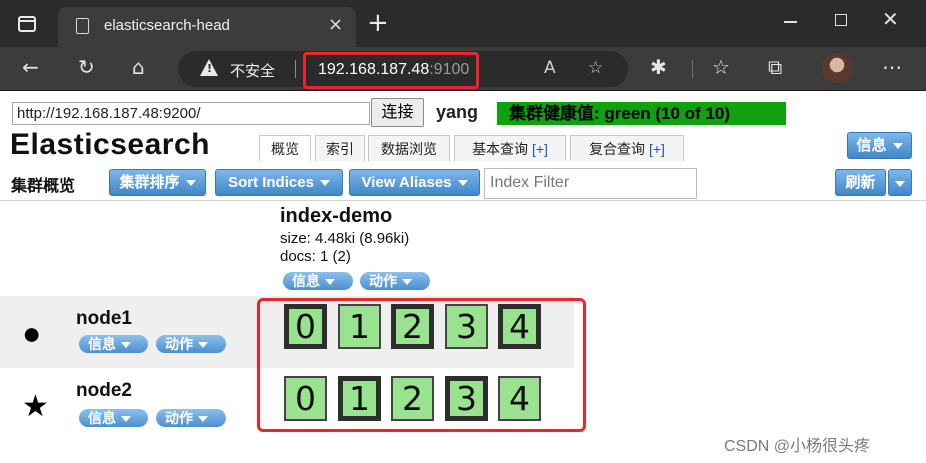 This screenshot has height=463, width=926. What do you see at coordinates (397, 112) in the screenshot?
I see `connect-button: 连接` at bounding box center [397, 112].